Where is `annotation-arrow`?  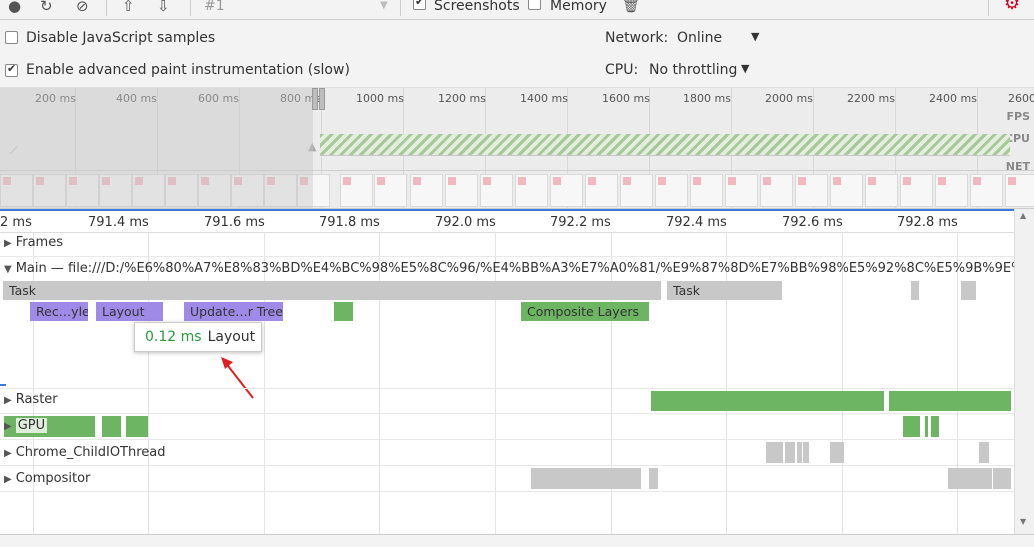 annotation-arrow is located at coordinates (237, 378).